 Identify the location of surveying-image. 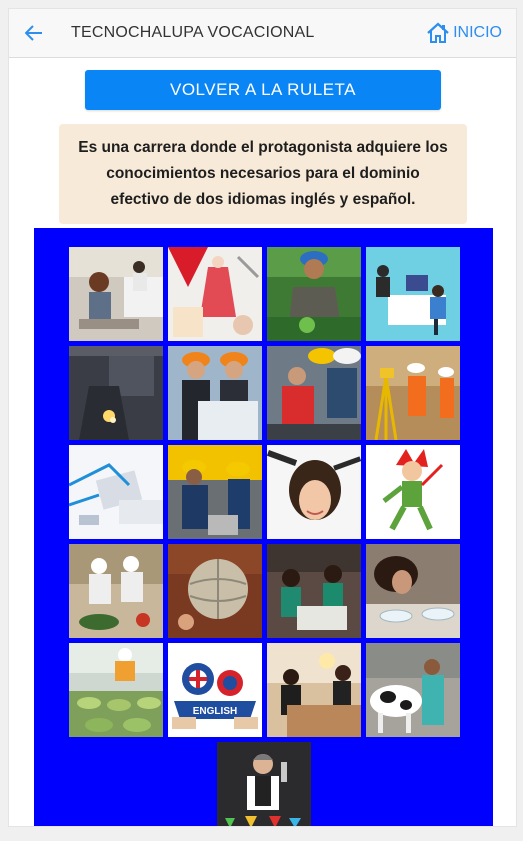
(413, 393).